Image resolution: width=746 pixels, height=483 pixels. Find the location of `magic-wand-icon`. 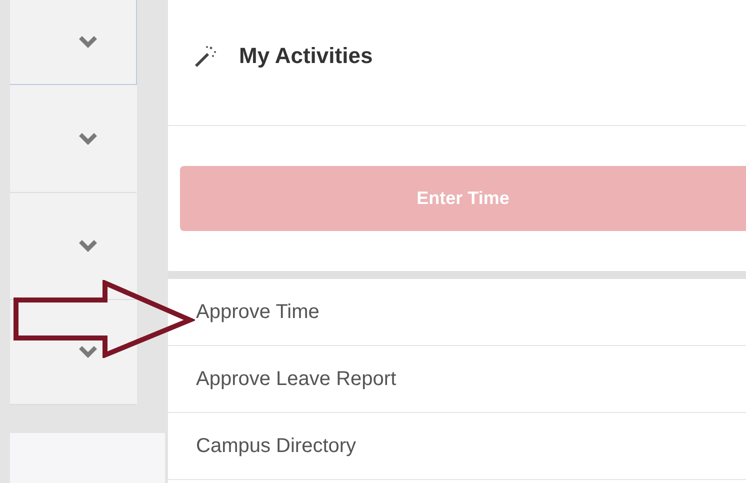

magic-wand-icon is located at coordinates (205, 56).